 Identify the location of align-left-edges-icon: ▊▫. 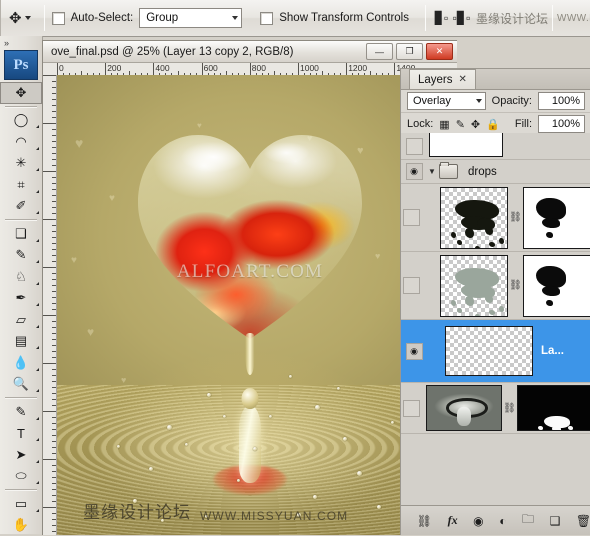
(441, 18).